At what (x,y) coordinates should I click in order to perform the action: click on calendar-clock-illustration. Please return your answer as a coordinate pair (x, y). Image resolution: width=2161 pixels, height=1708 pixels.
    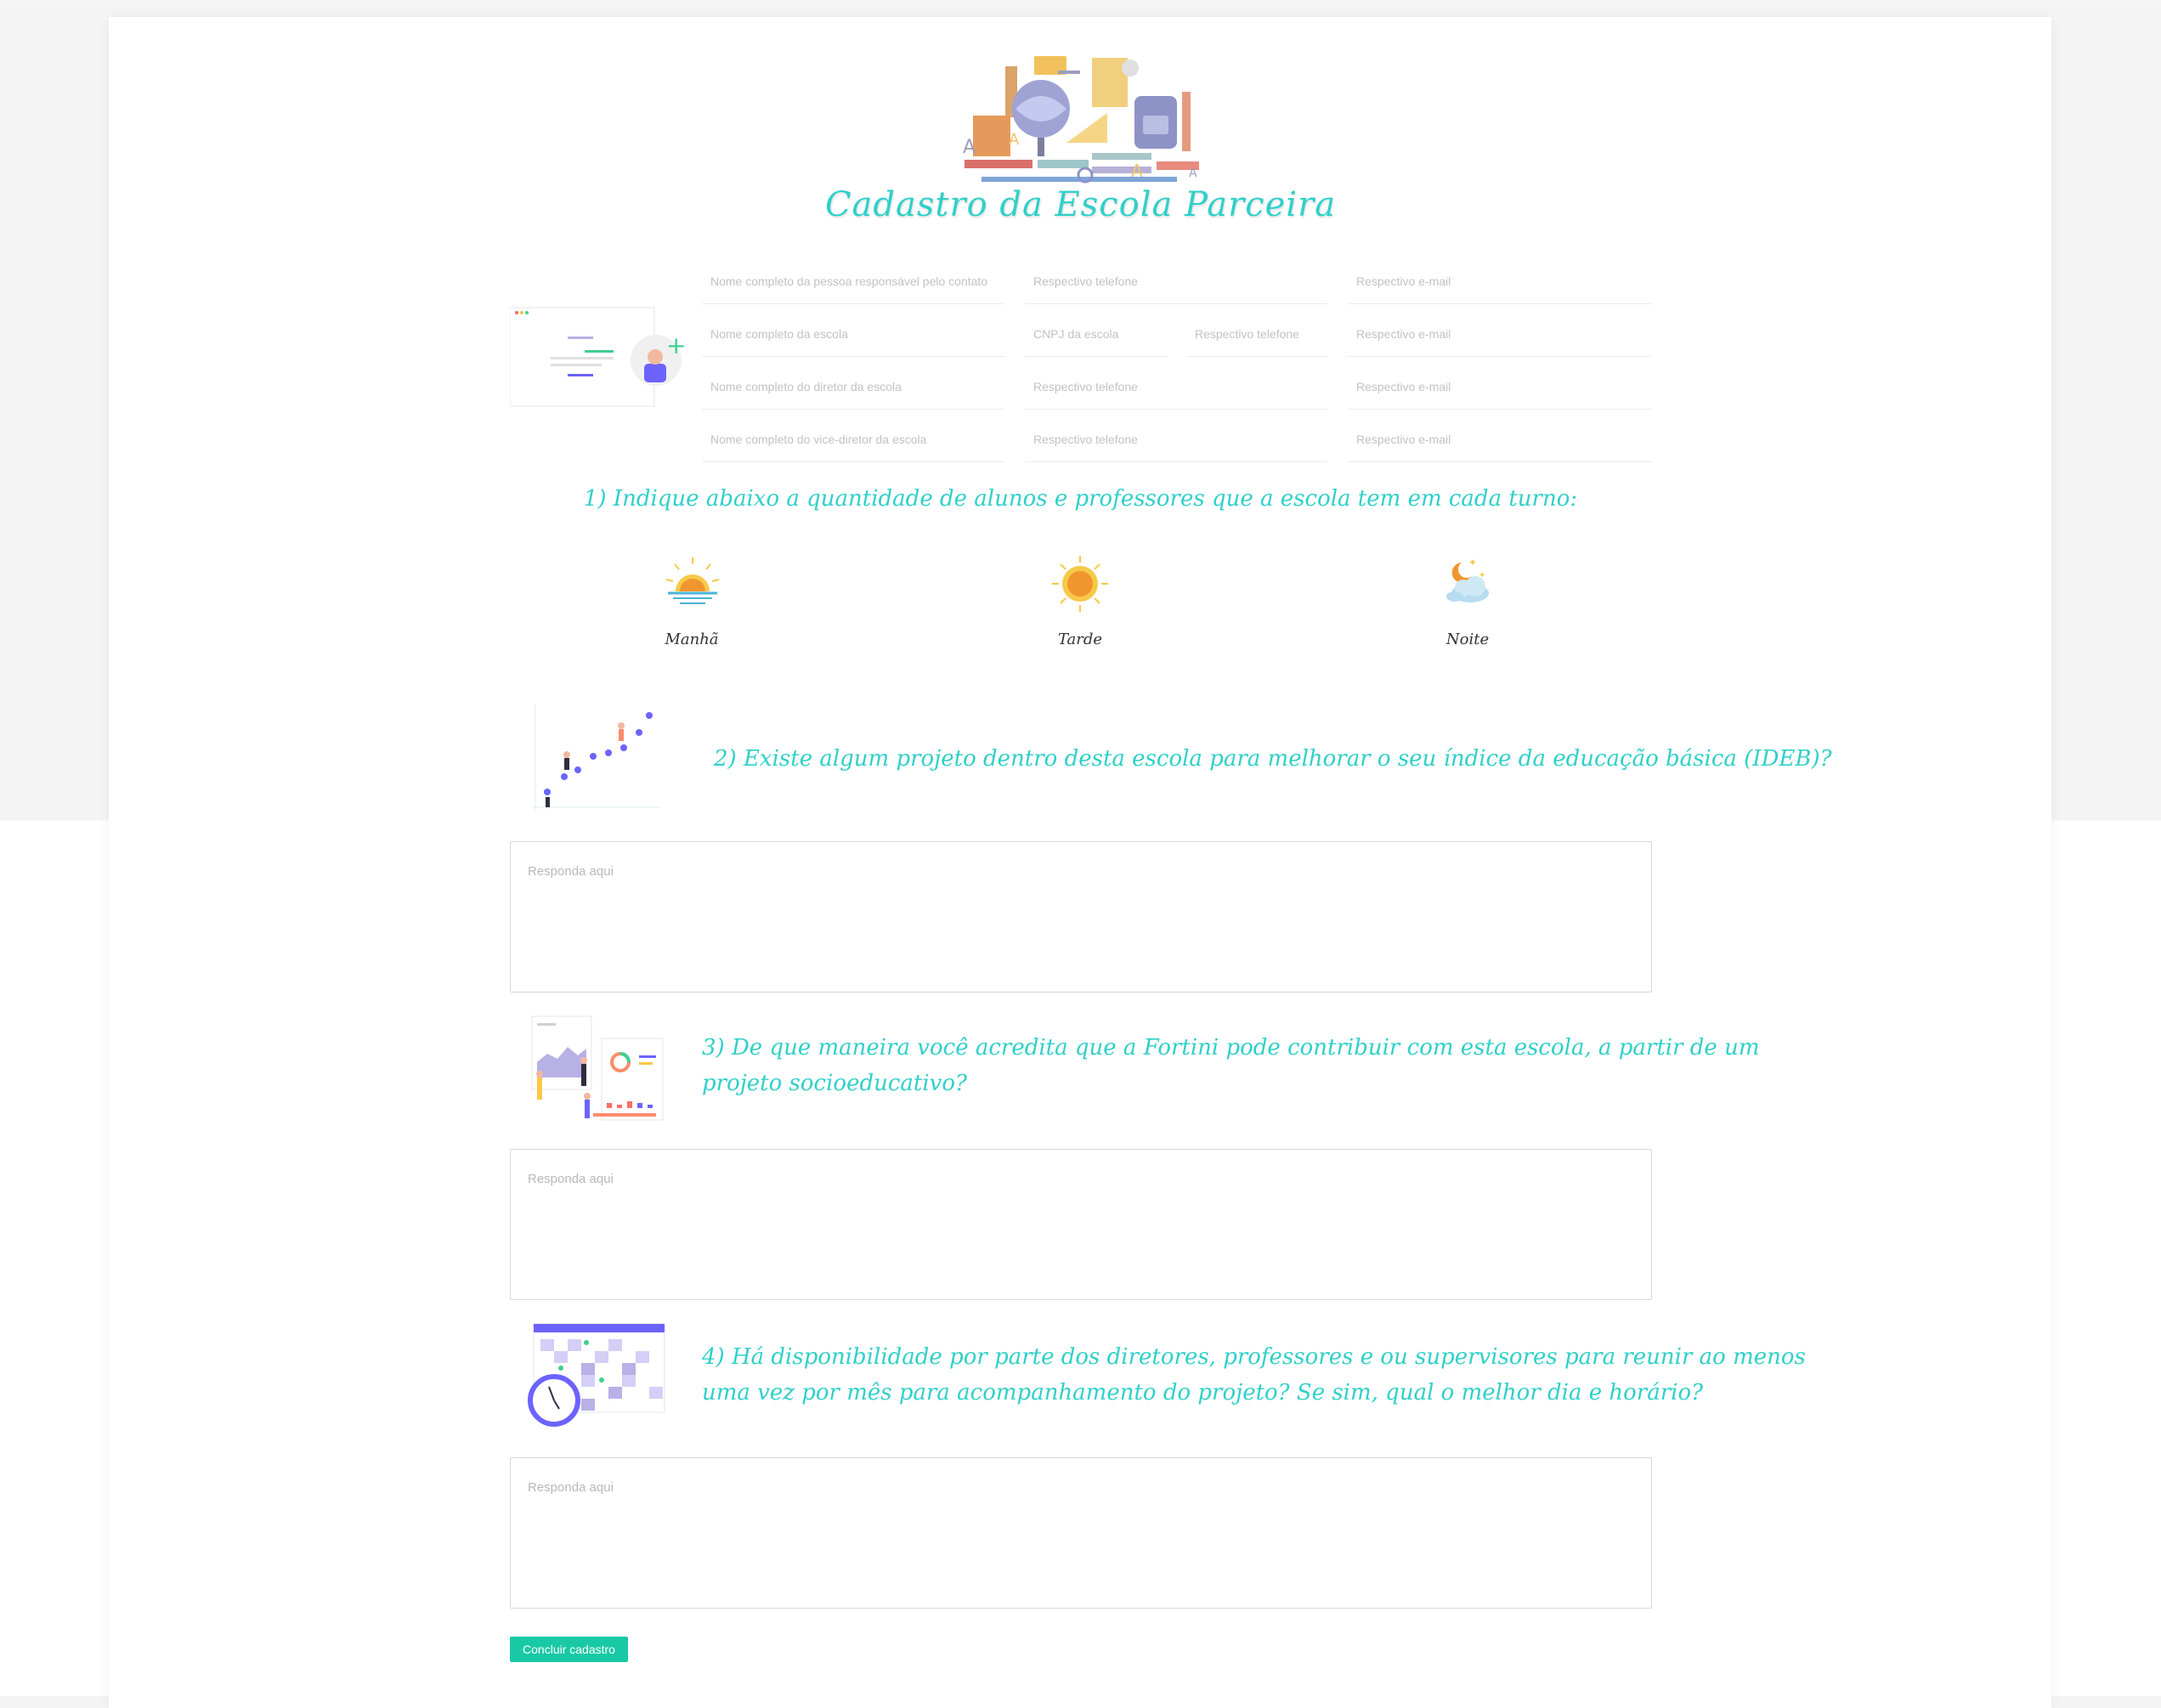
    Looking at the image, I should click on (596, 1375).